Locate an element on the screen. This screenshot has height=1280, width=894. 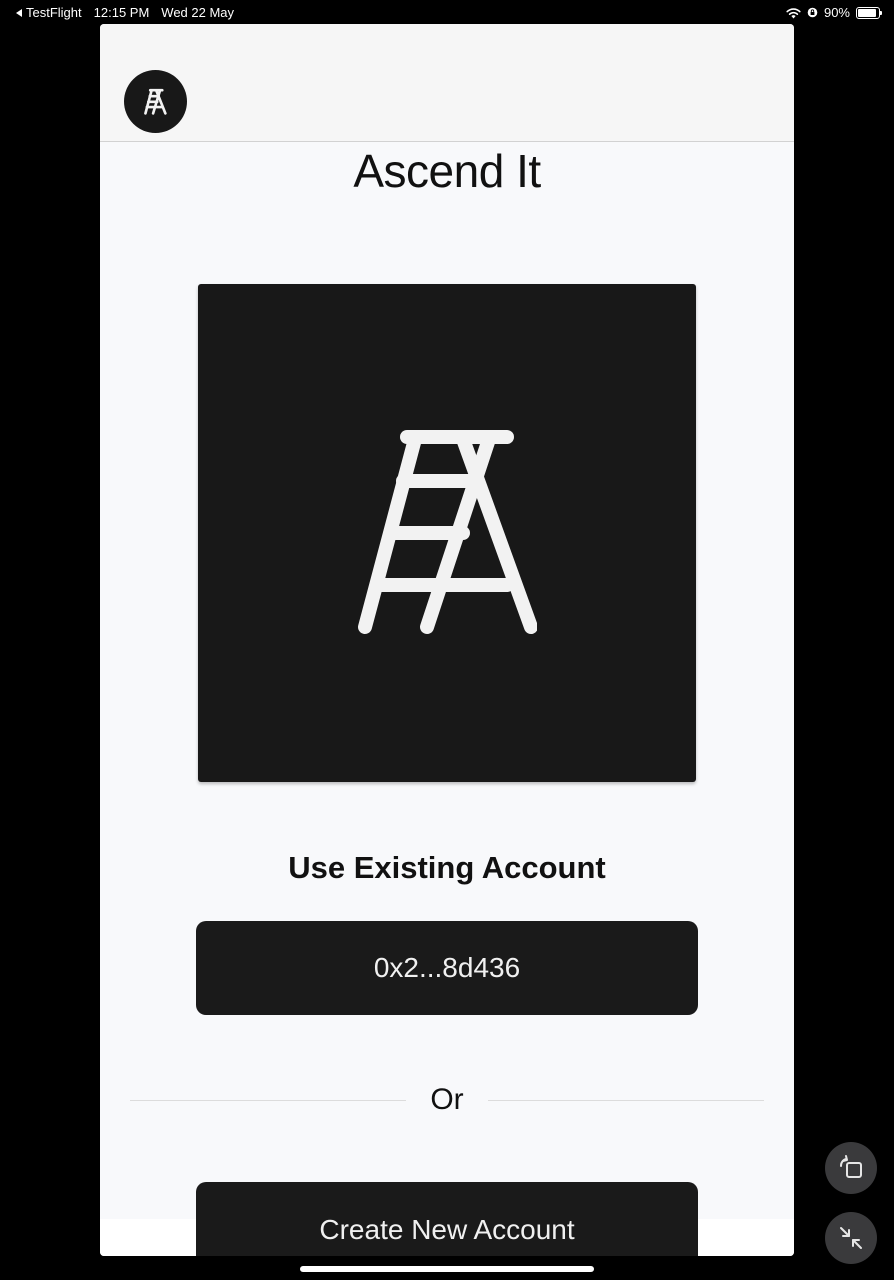
shrink-window-button is located at coordinates (851, 1238).